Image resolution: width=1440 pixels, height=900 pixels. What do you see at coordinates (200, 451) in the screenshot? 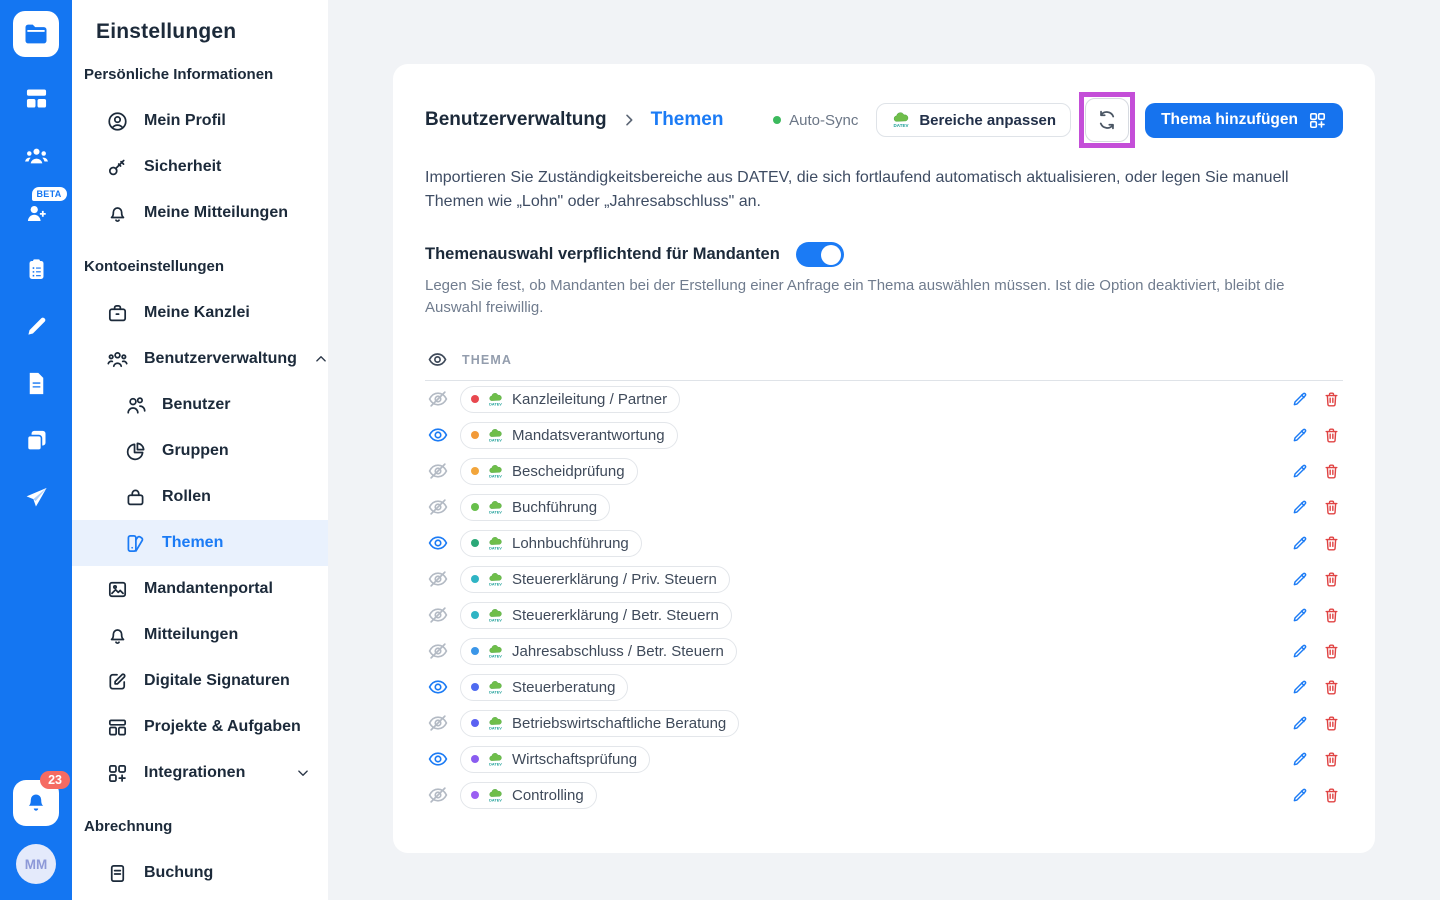
I see `sidebar-item-gruppen: Gruppen` at bounding box center [200, 451].